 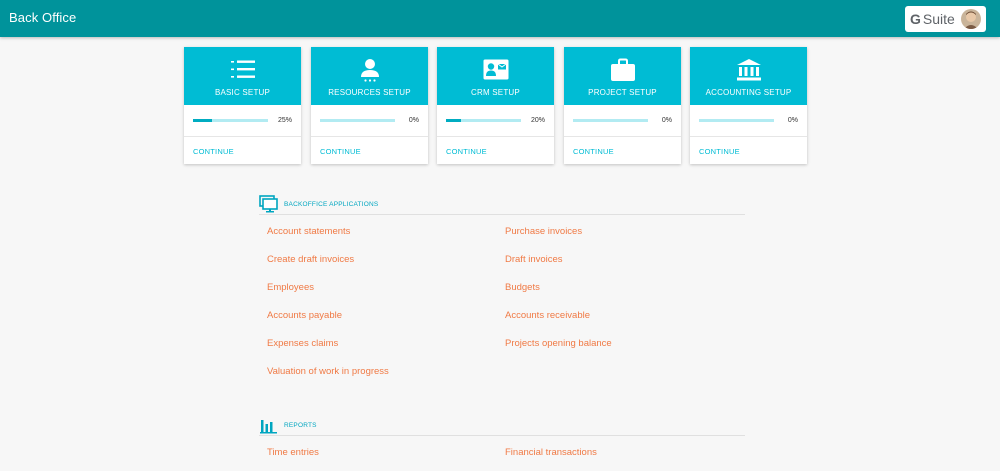 What do you see at coordinates (543, 231) in the screenshot?
I see `link-purchase-invoices: Purchase invoices` at bounding box center [543, 231].